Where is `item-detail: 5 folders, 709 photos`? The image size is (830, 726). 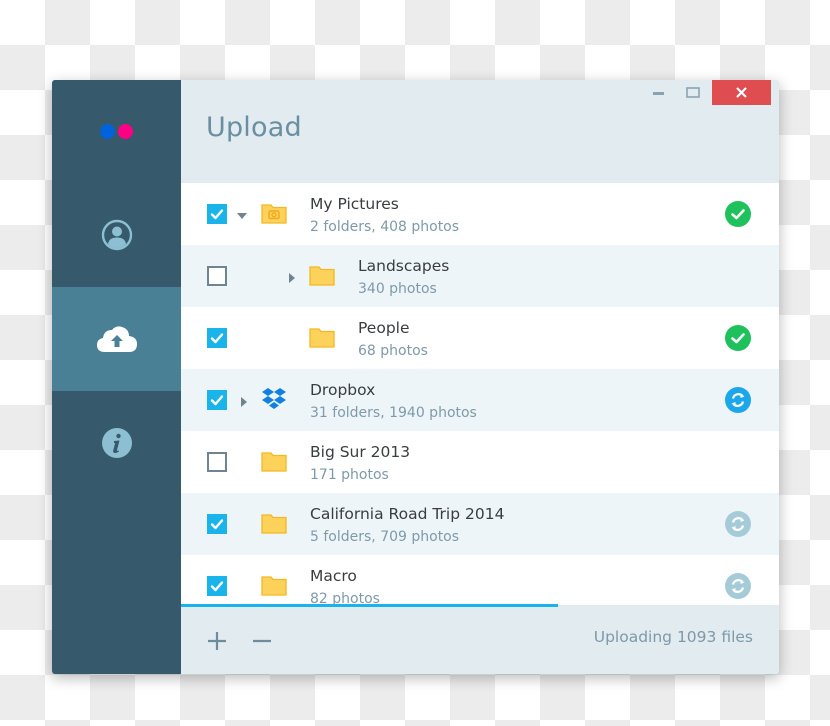 item-detail: 5 folders, 709 photos is located at coordinates (385, 537).